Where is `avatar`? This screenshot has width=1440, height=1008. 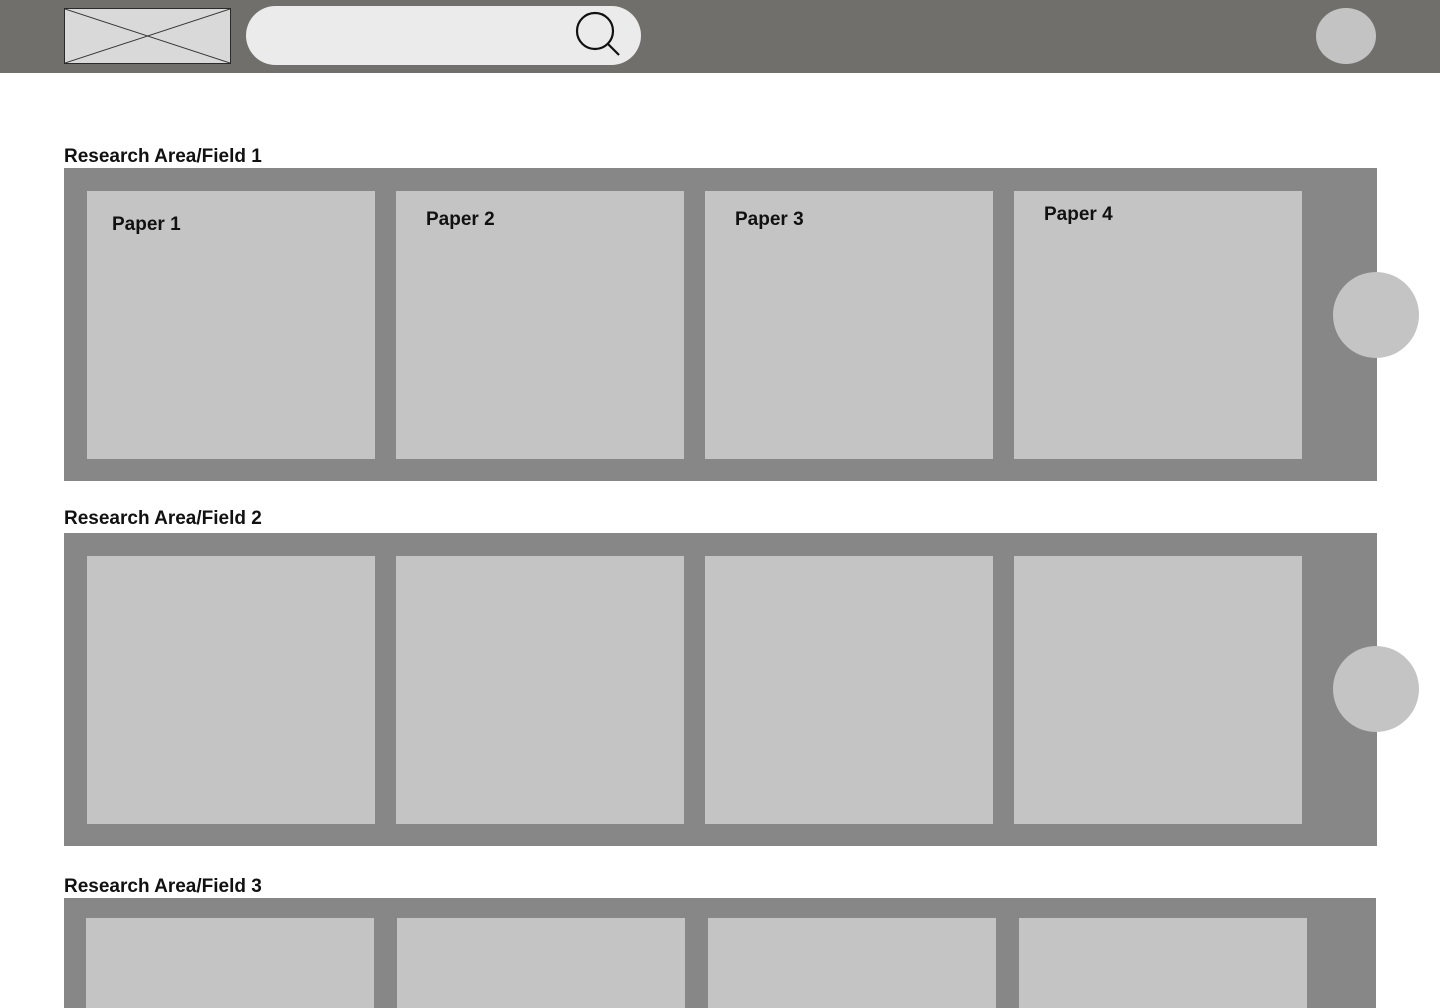
avatar is located at coordinates (1346, 36).